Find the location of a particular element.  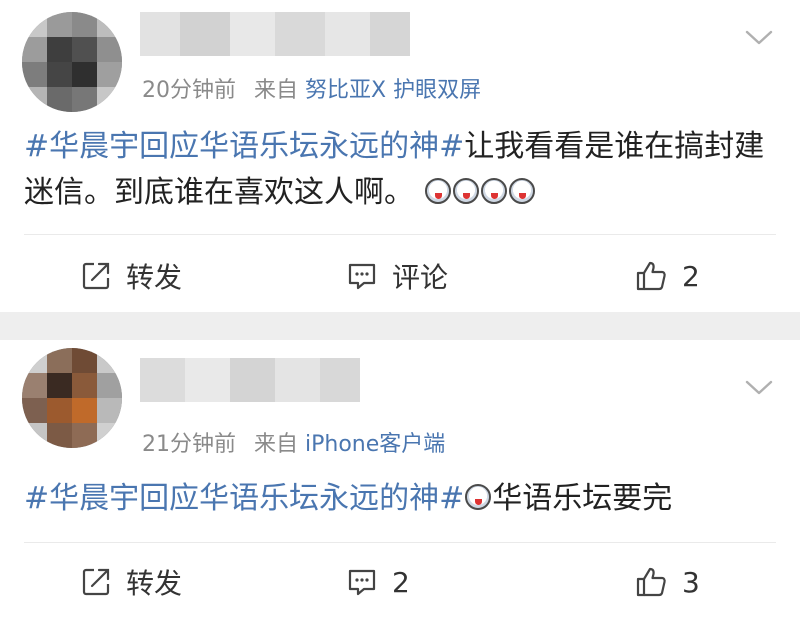

like-button: 3 is located at coordinates (667, 582).